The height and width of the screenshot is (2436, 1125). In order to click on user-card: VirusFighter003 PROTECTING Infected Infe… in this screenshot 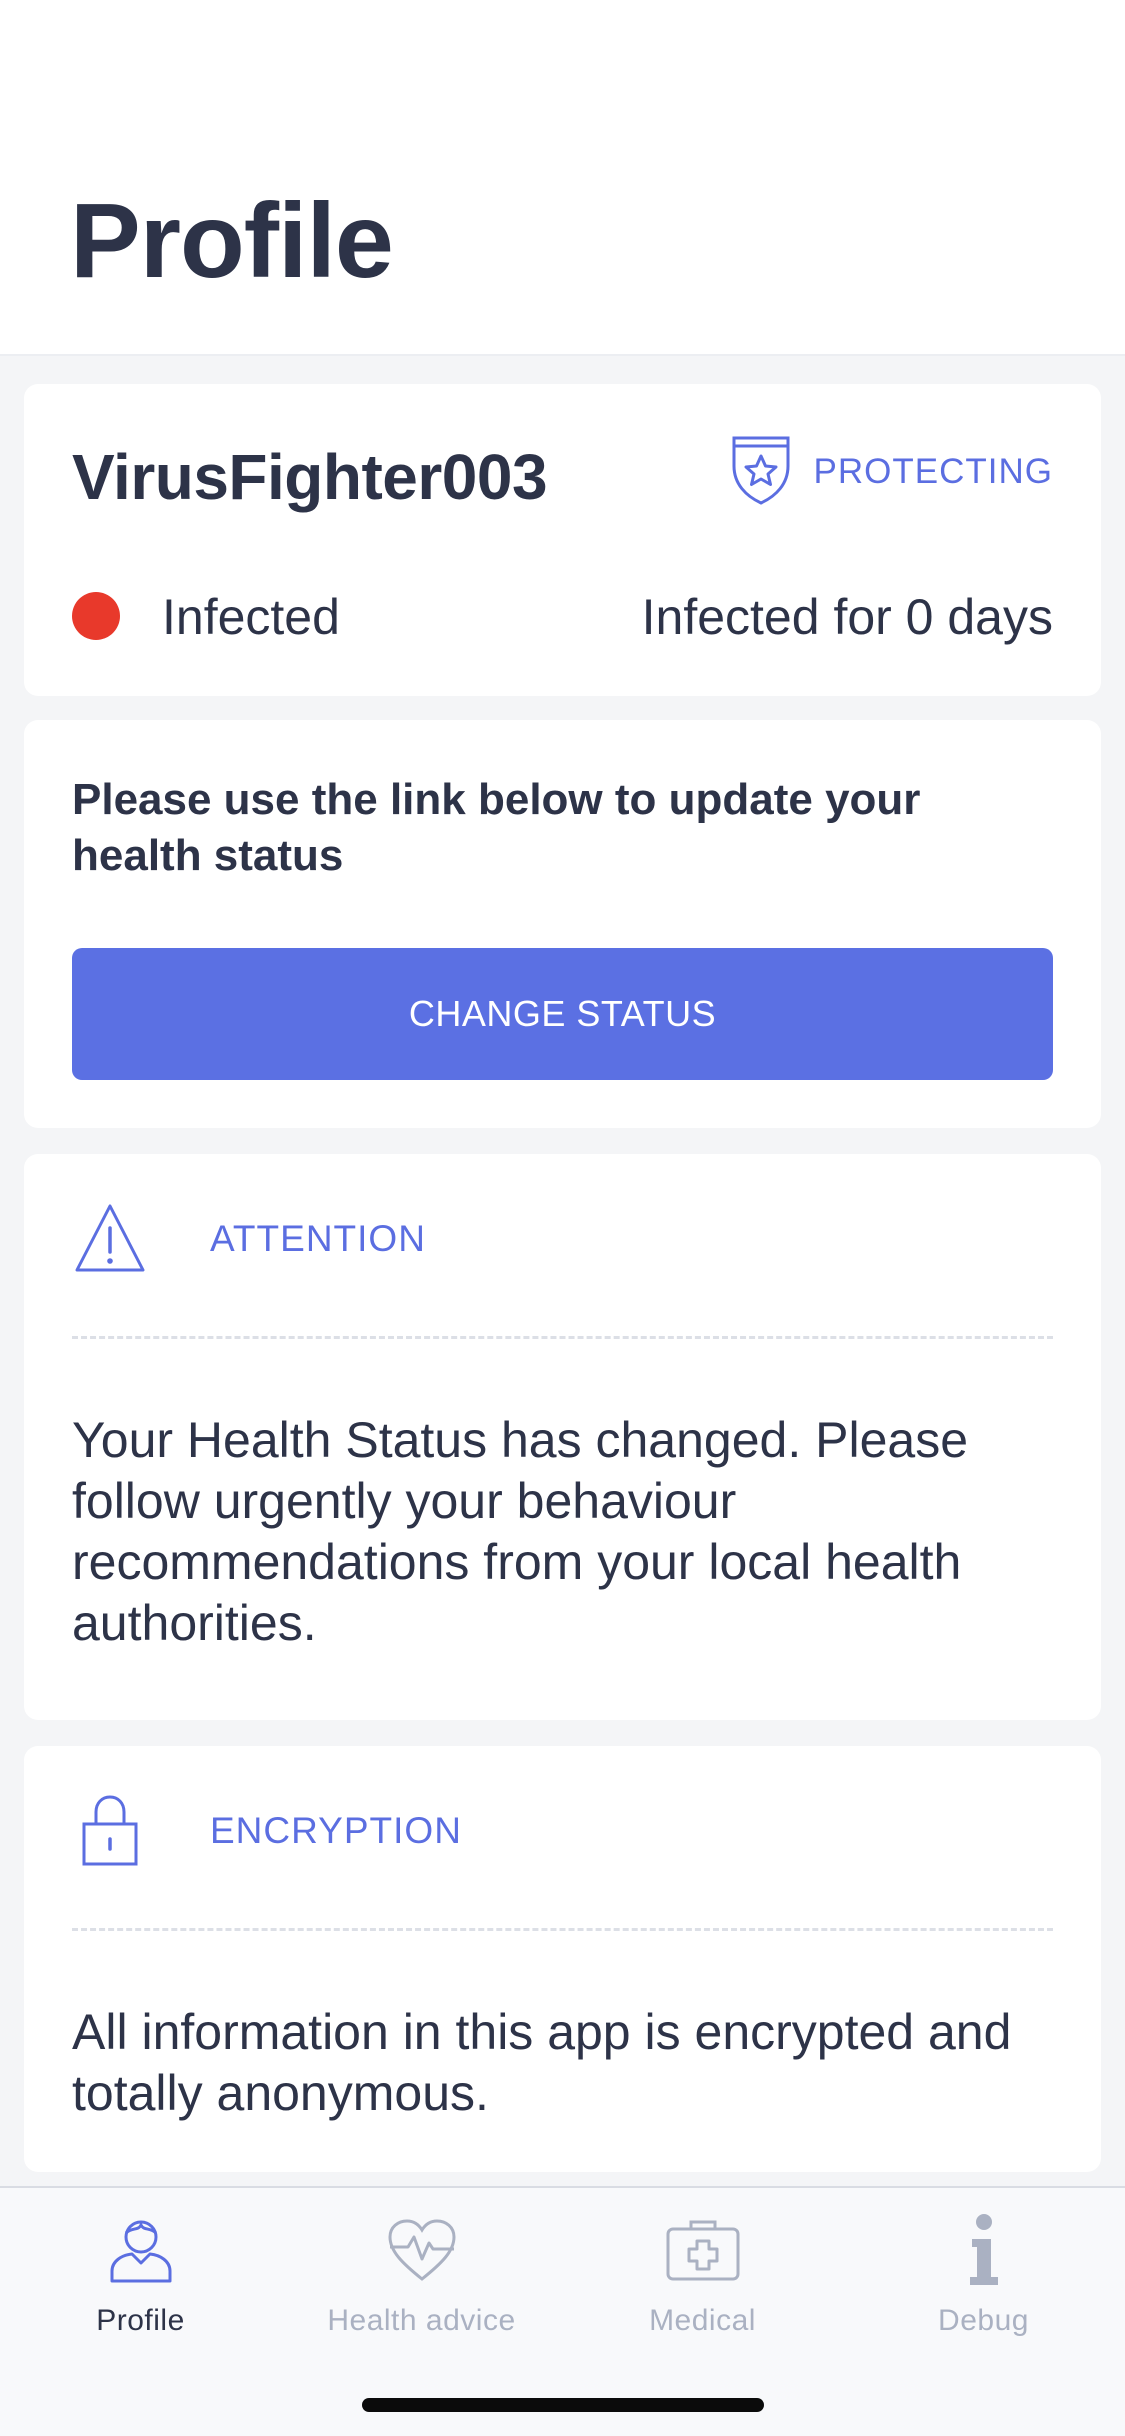, I will do `click(562, 540)`.